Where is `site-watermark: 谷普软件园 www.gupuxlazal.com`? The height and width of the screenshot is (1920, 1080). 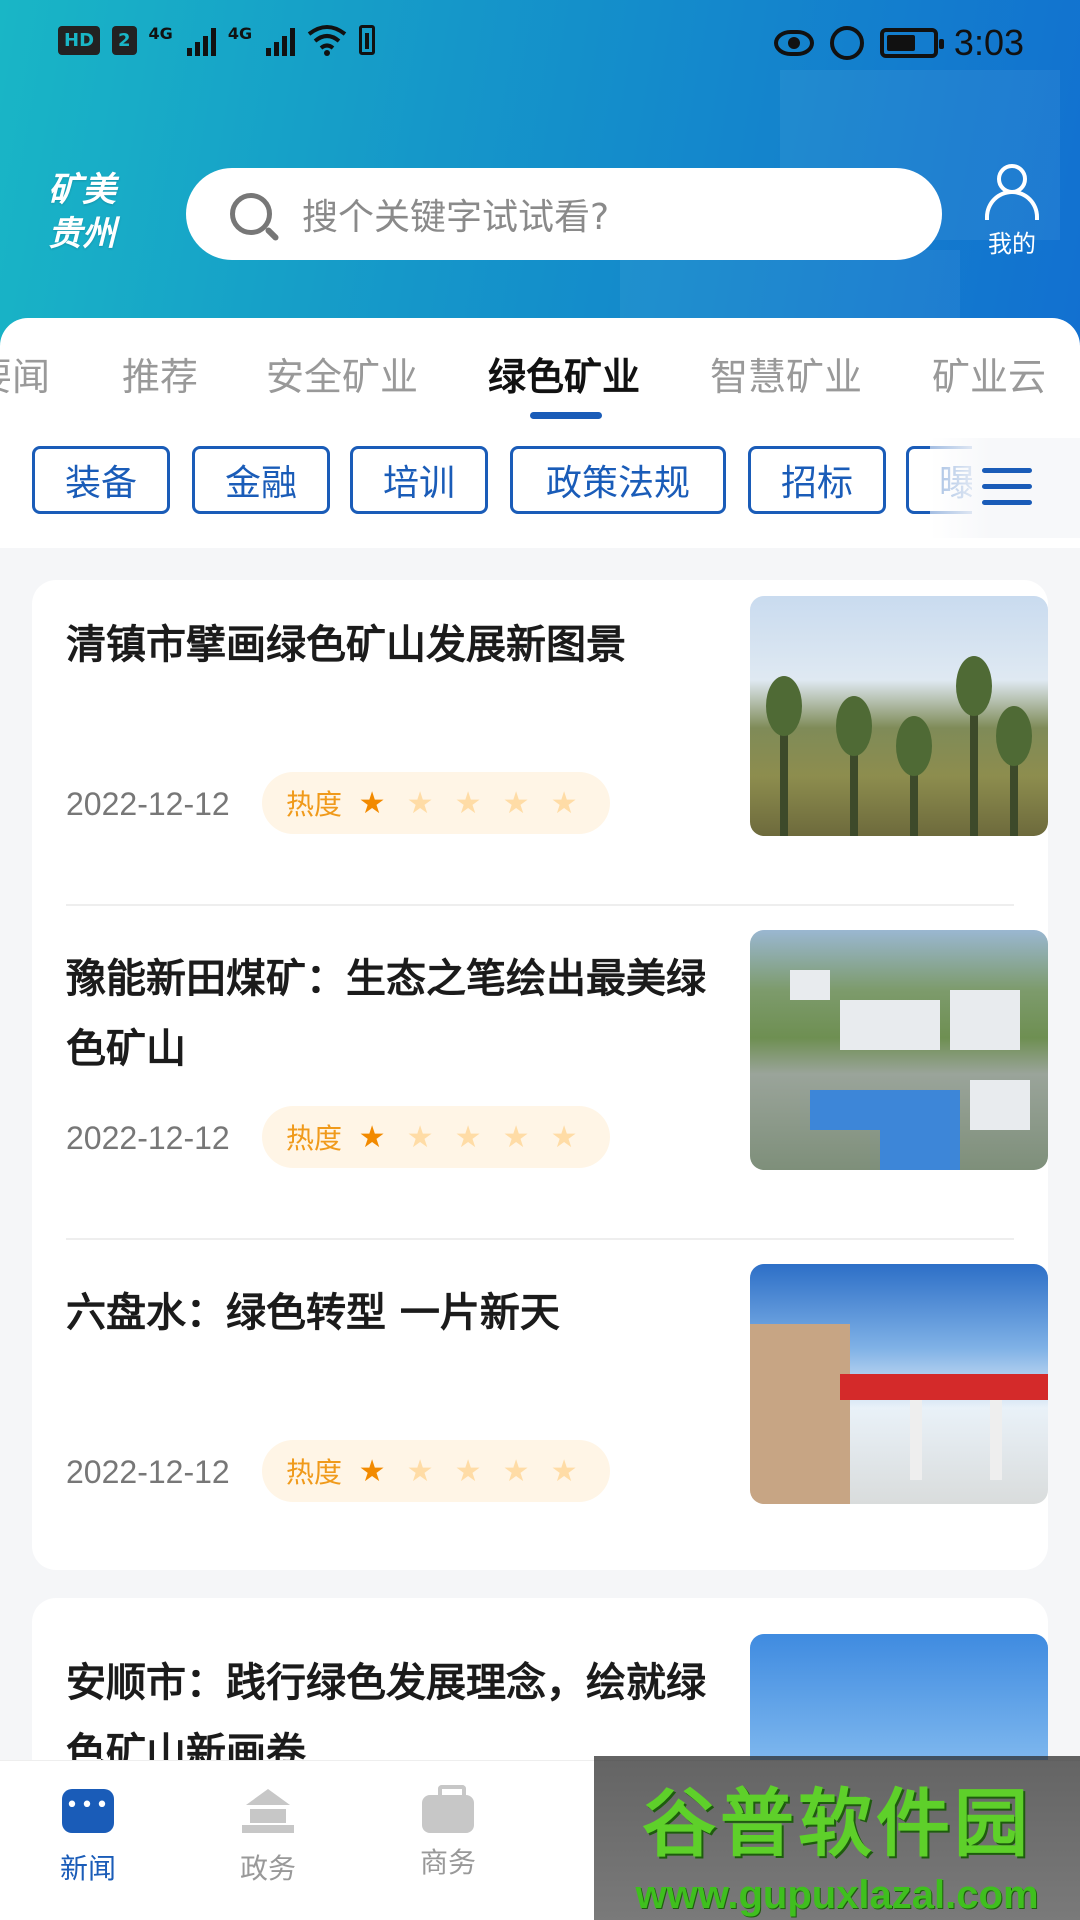 site-watermark: 谷普软件园 www.gupuxlazal.com is located at coordinates (837, 1838).